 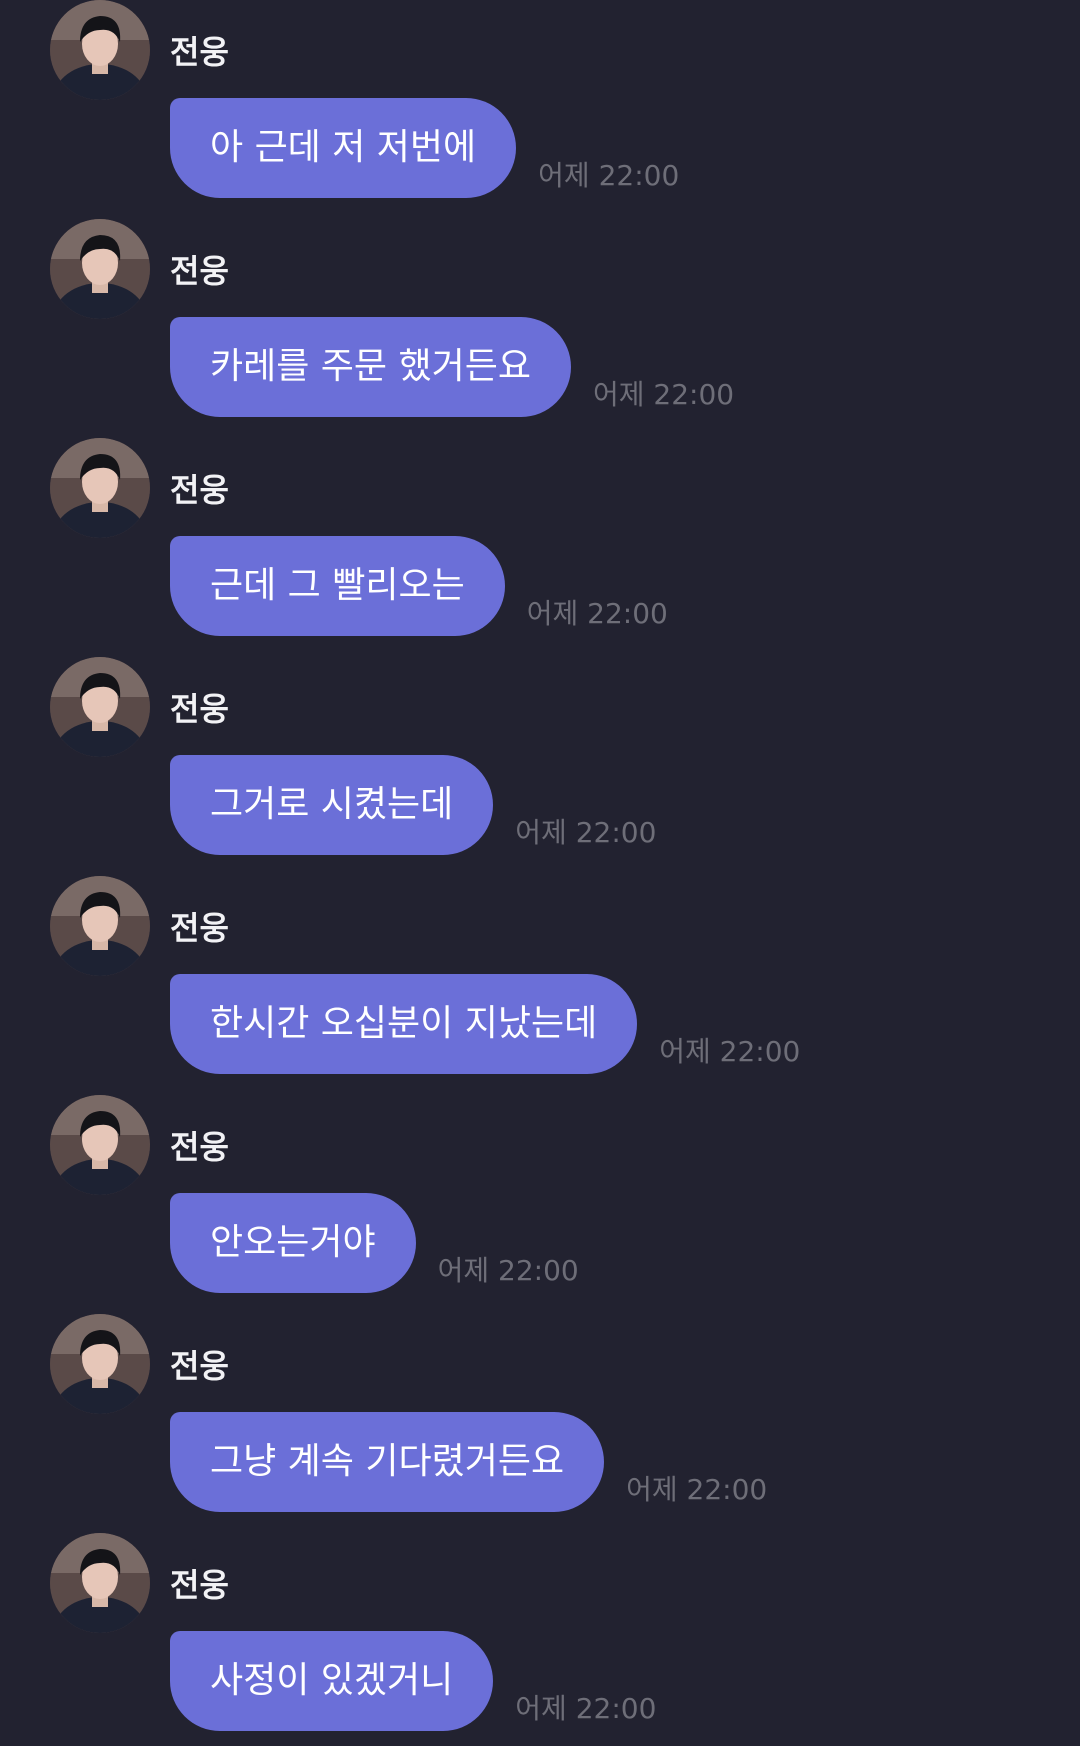 What do you see at coordinates (332, 1681) in the screenshot?
I see `message-bubble: 사정이 있겠거니` at bounding box center [332, 1681].